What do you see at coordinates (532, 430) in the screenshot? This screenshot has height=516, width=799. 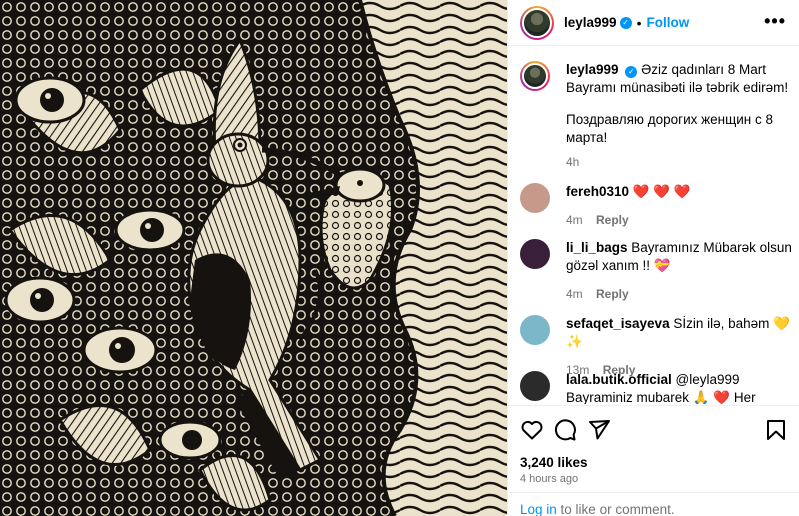 I see `heart-icon` at bounding box center [532, 430].